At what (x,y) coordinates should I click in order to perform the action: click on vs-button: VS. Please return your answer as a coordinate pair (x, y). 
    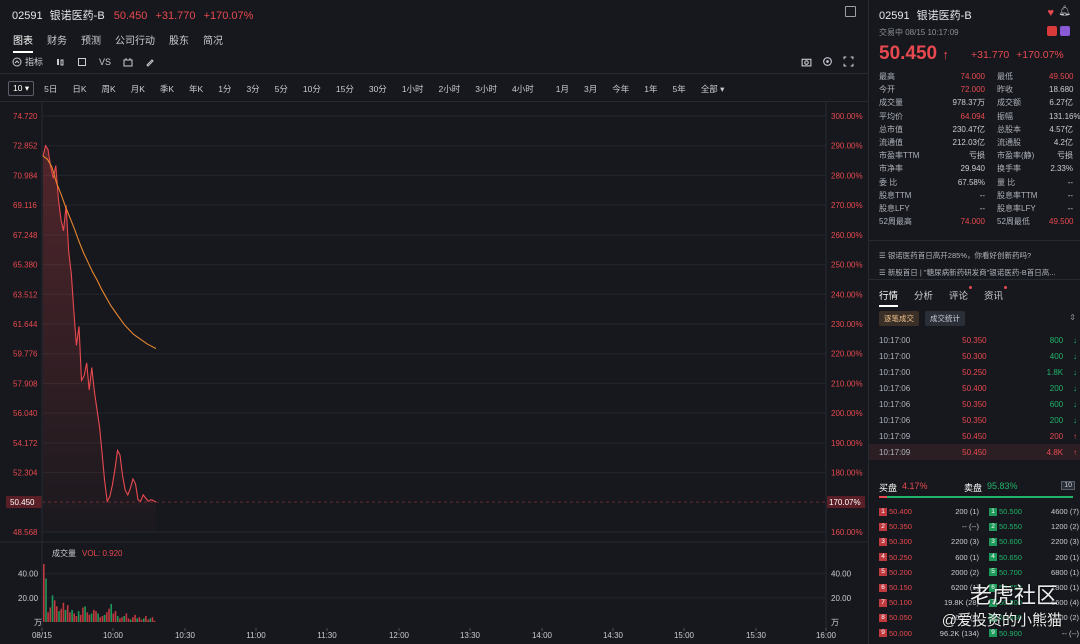
    Looking at the image, I should click on (105, 62).